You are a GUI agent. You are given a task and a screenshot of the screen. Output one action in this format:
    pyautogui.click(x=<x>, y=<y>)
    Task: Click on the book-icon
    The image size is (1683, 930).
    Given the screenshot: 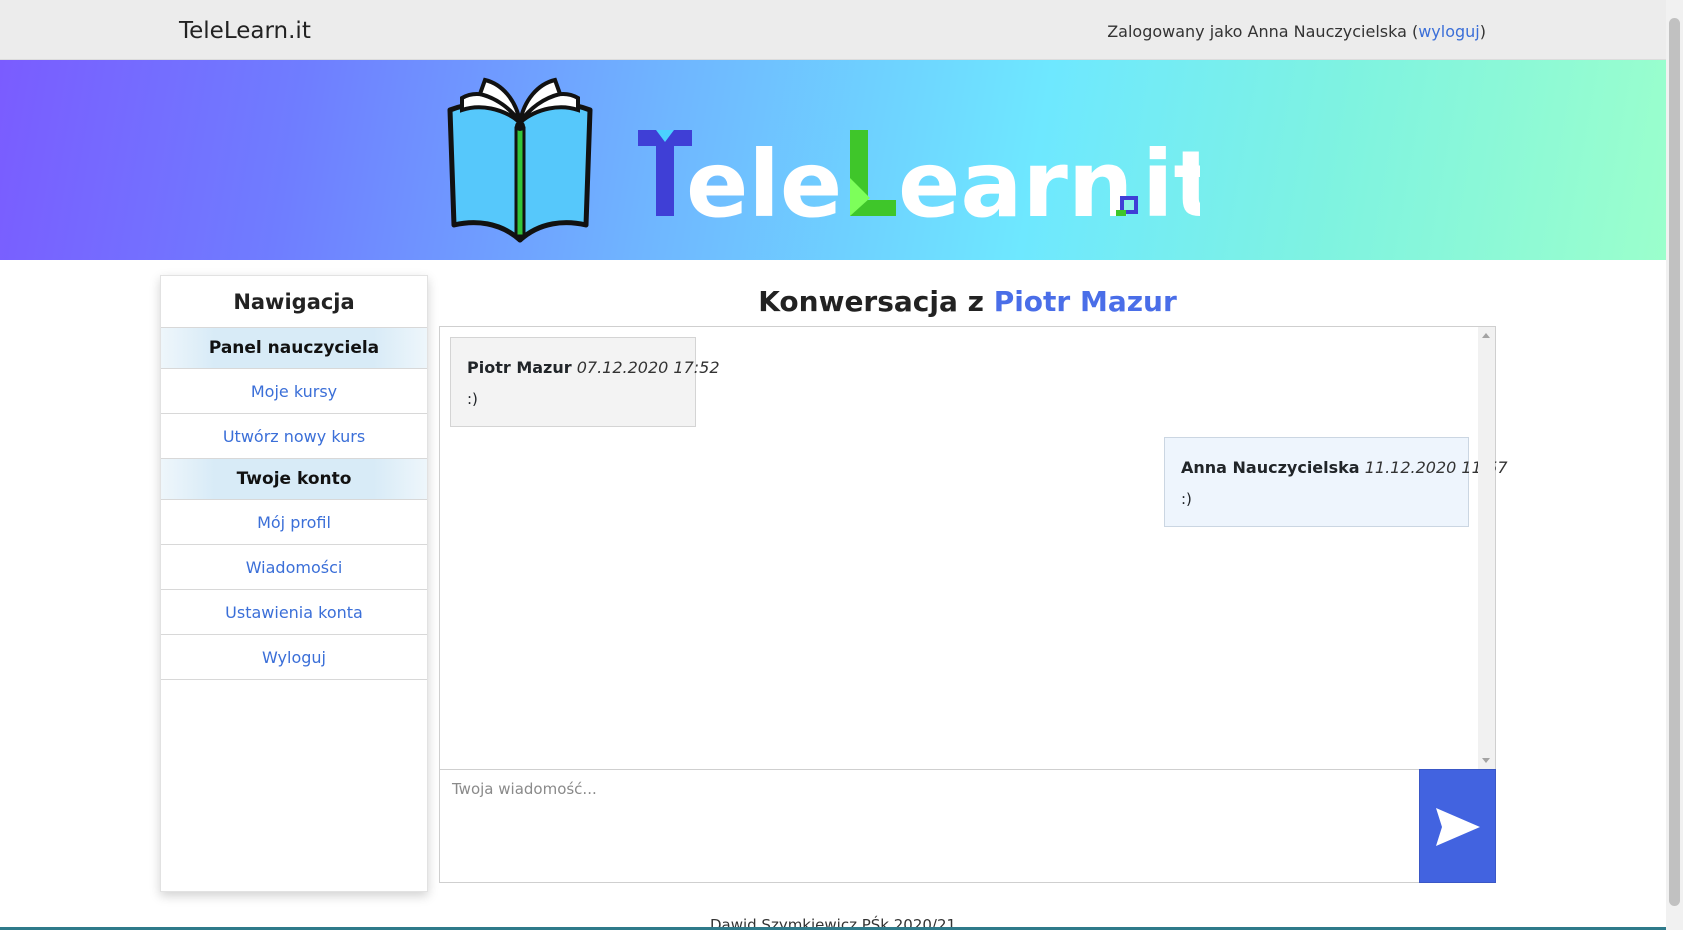 What is the action you would take?
    pyautogui.click(x=520, y=160)
    